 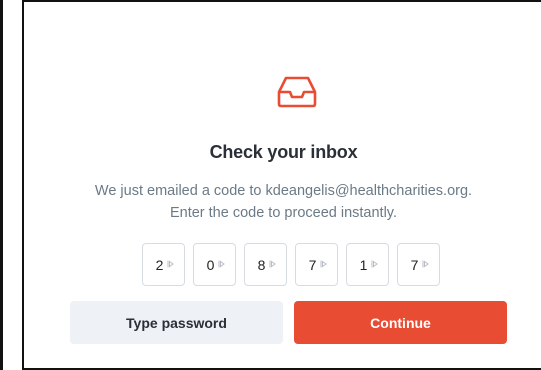 I want to click on code-digit-input-5: 1, so click(x=367, y=264).